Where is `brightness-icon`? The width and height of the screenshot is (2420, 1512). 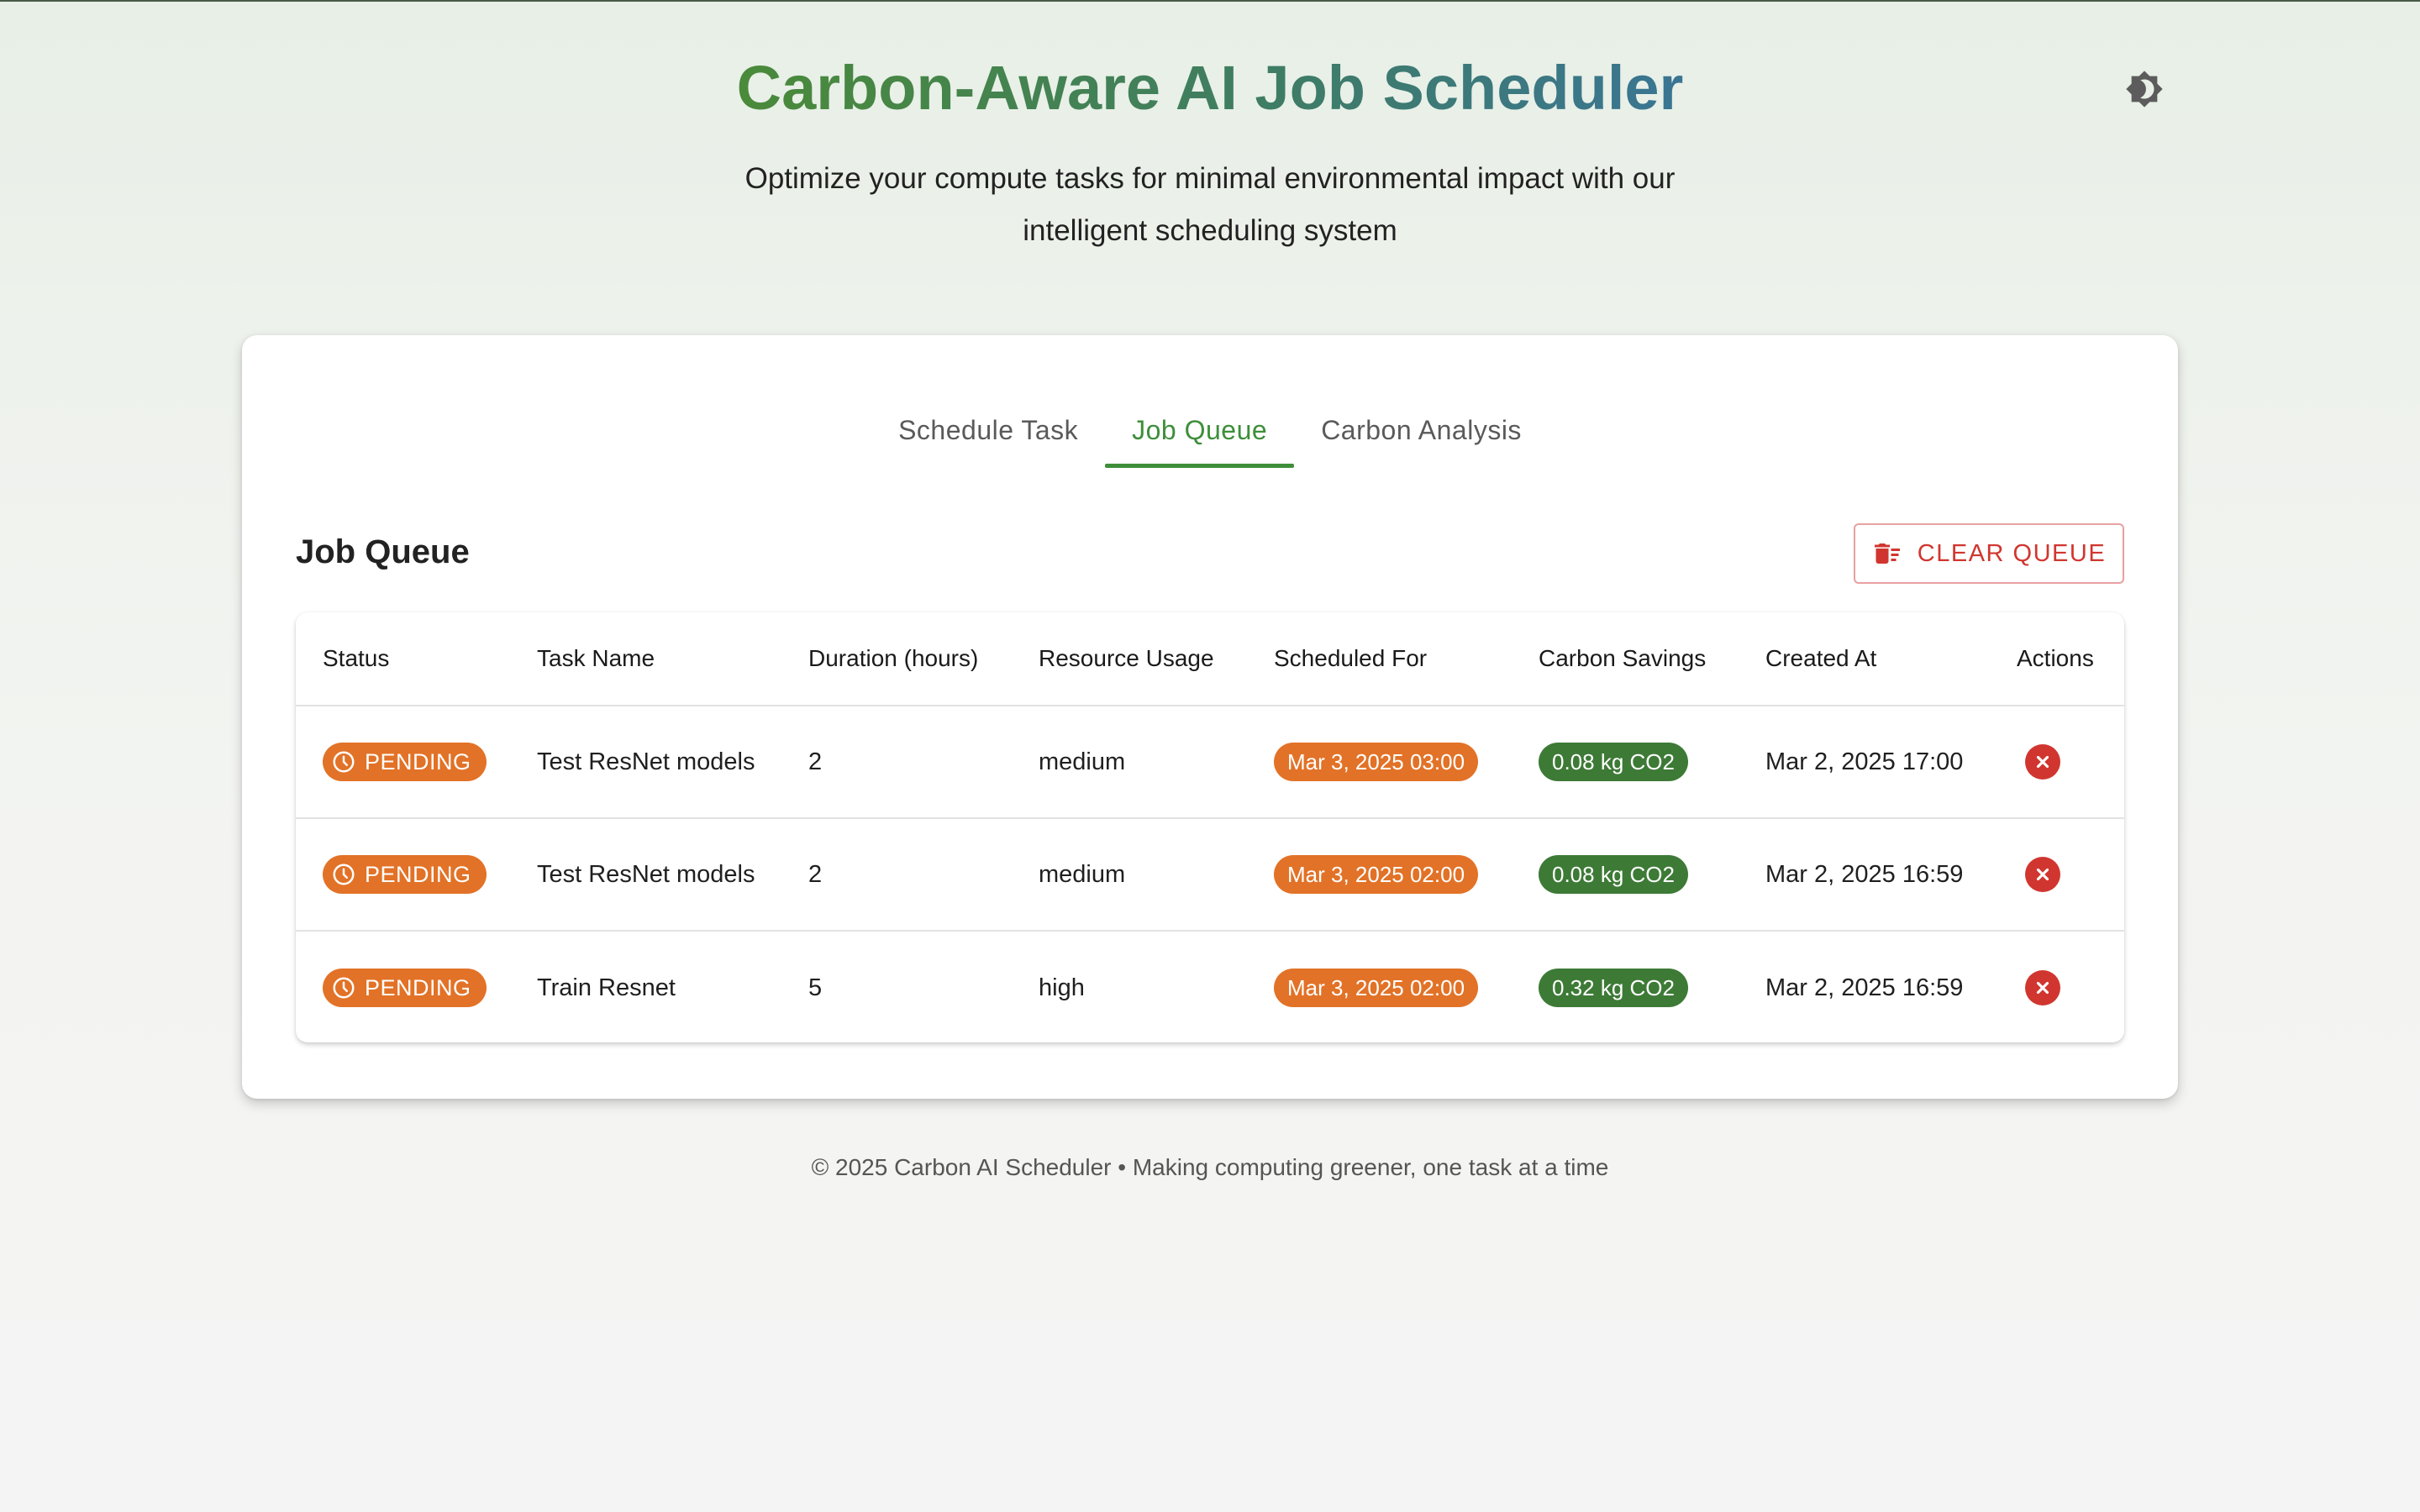
brightness-icon is located at coordinates (2145, 89).